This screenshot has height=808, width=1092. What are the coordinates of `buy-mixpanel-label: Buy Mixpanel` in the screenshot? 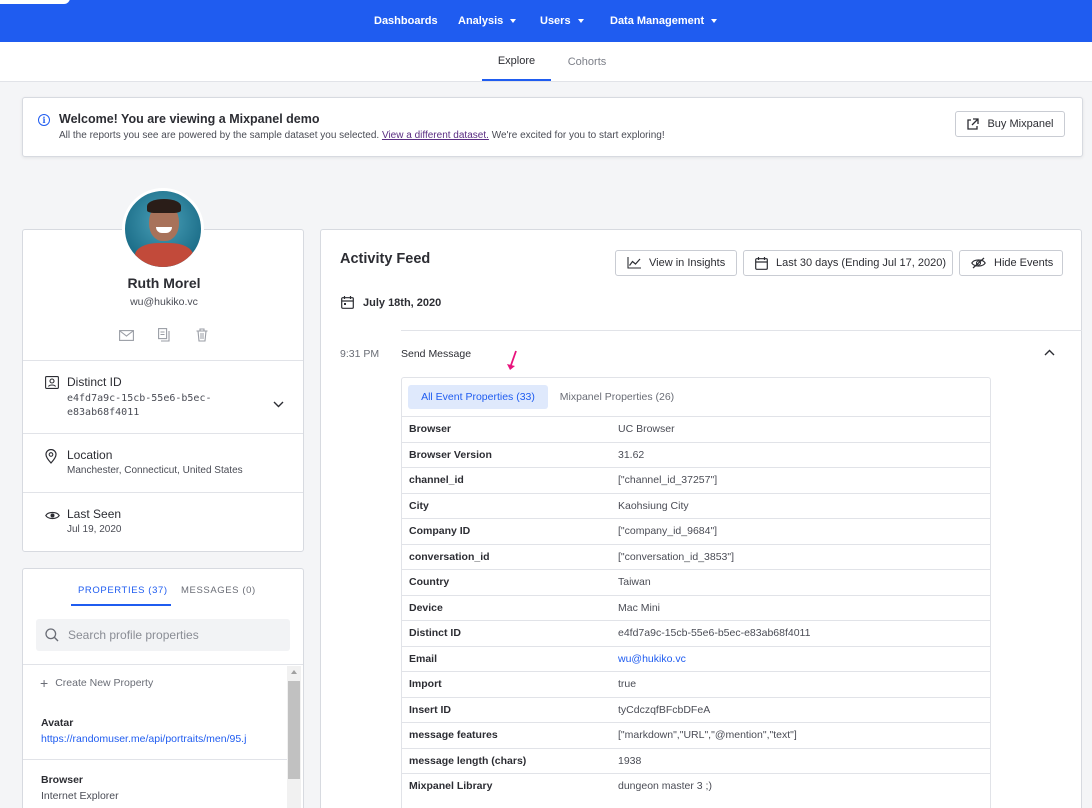 It's located at (1020, 124).